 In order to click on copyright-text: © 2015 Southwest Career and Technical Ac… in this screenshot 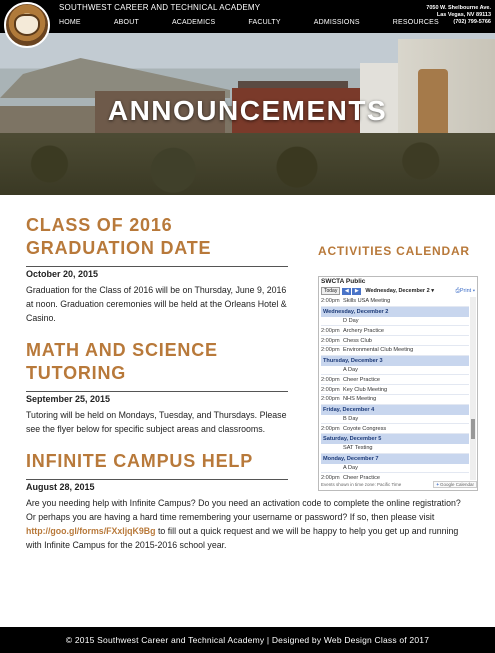, I will do `click(247, 640)`.